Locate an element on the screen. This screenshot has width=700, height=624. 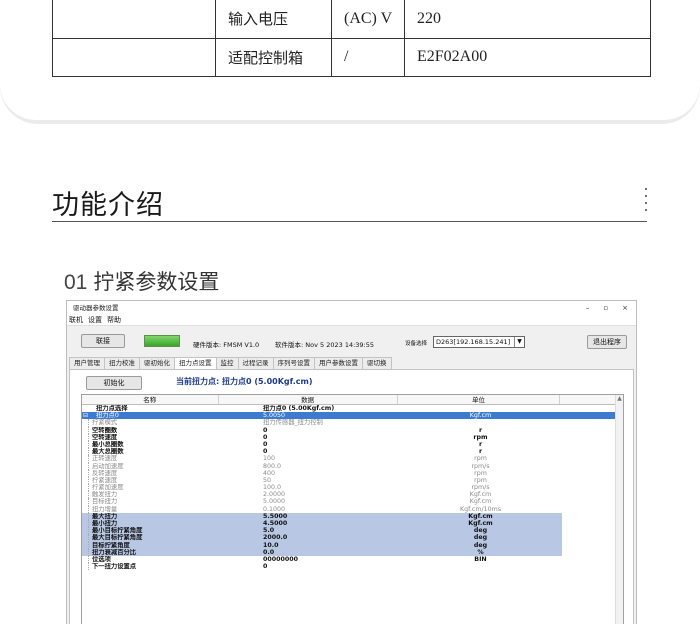
row-name: 空转速度 is located at coordinates (150, 437).